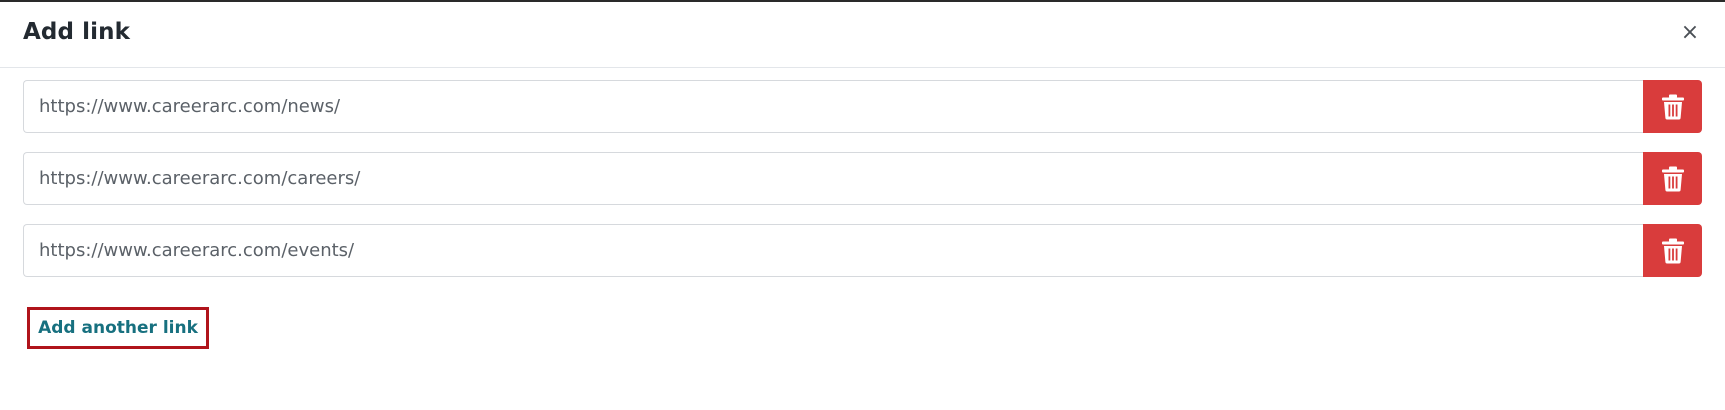 This screenshot has width=1725, height=410. I want to click on add-another-link-label: Add another link, so click(118, 328).